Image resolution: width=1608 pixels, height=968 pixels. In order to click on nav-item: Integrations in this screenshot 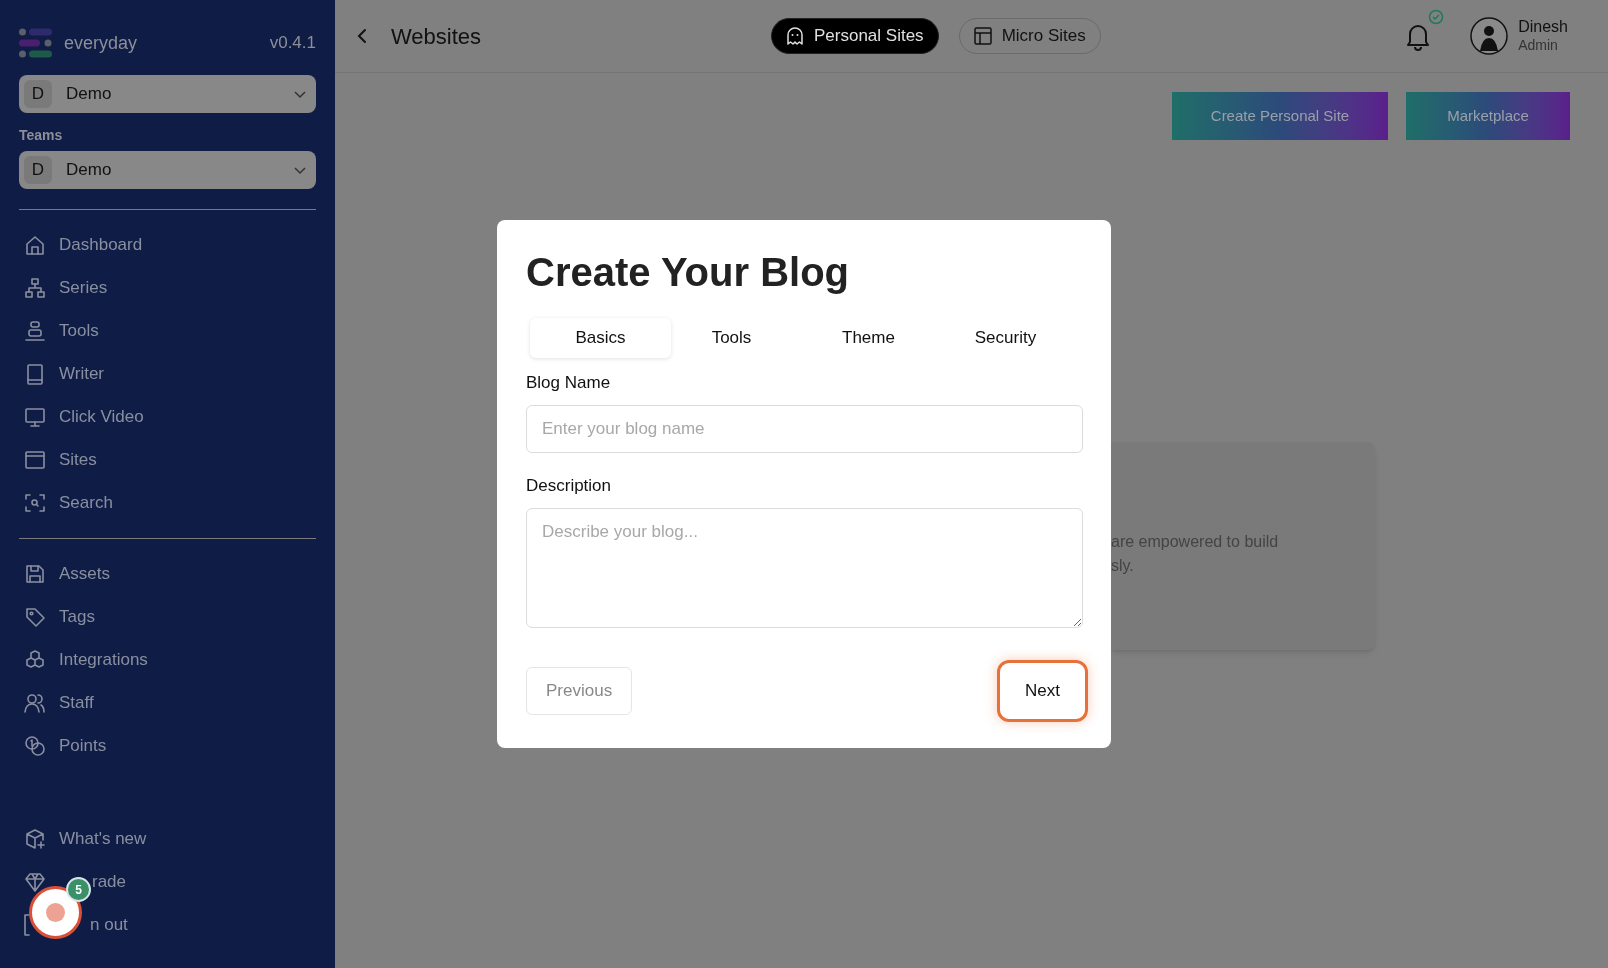, I will do `click(103, 659)`.